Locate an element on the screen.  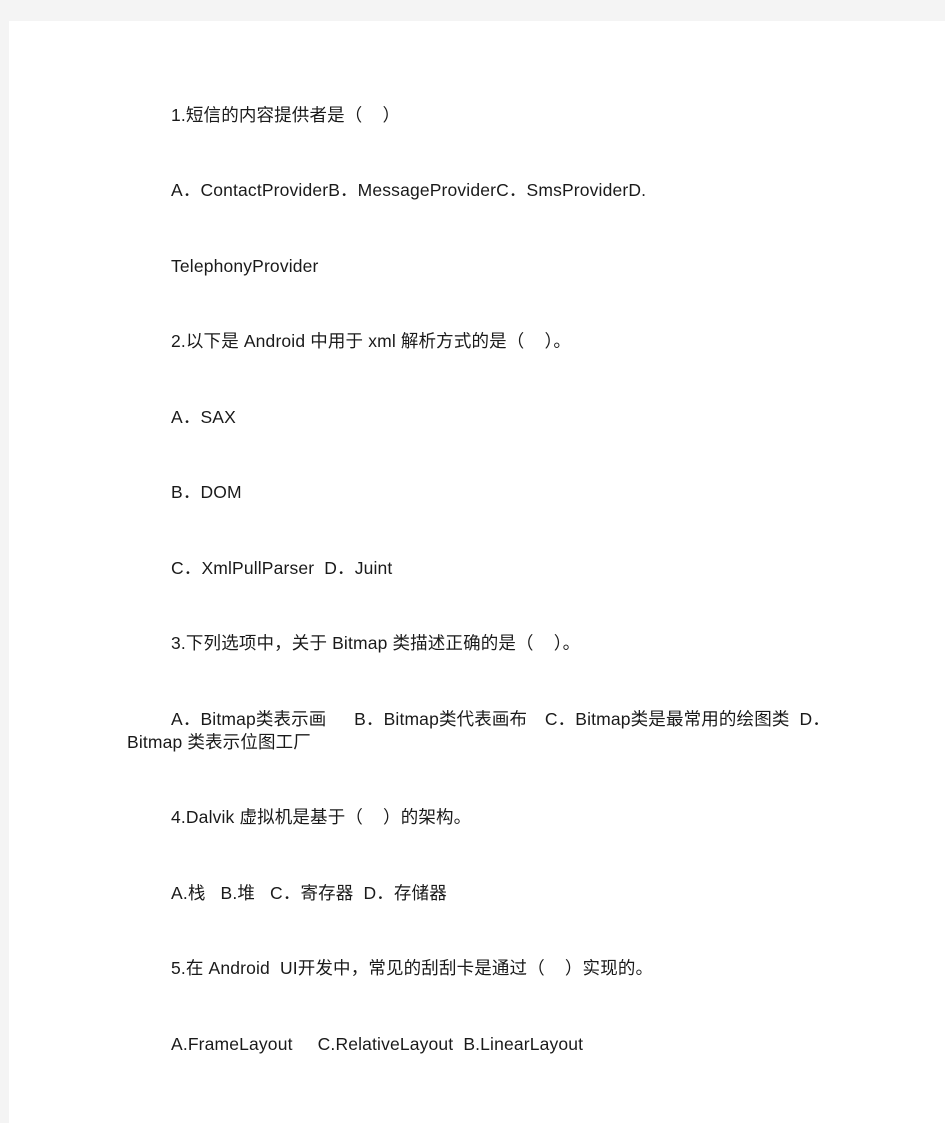
question-2-option-a: A．SAX is located at coordinates (203, 416).